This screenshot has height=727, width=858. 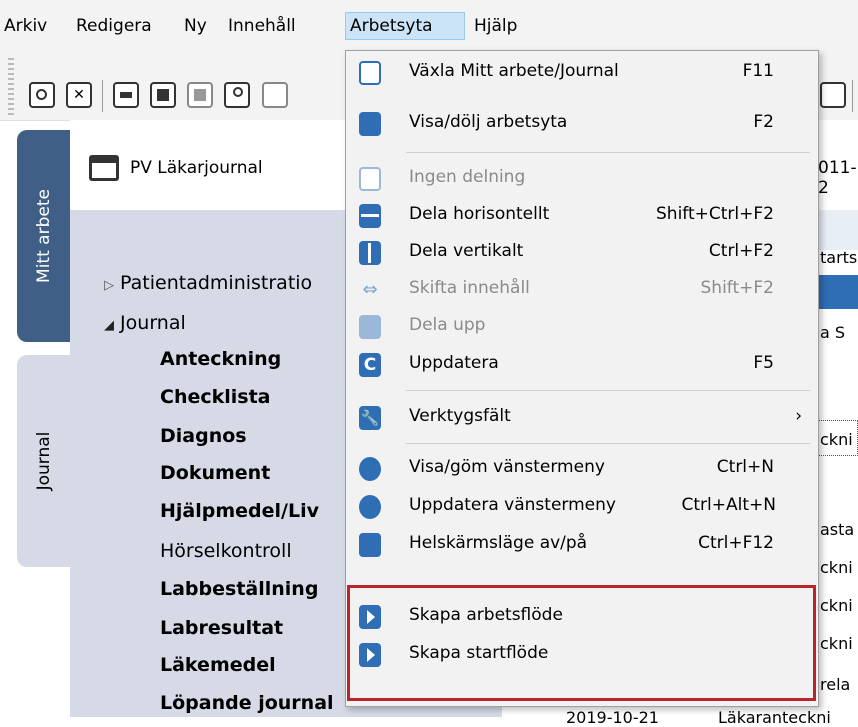 What do you see at coordinates (582, 366) in the screenshot?
I see `menu-item-uppdatera: C Uppdatera F5` at bounding box center [582, 366].